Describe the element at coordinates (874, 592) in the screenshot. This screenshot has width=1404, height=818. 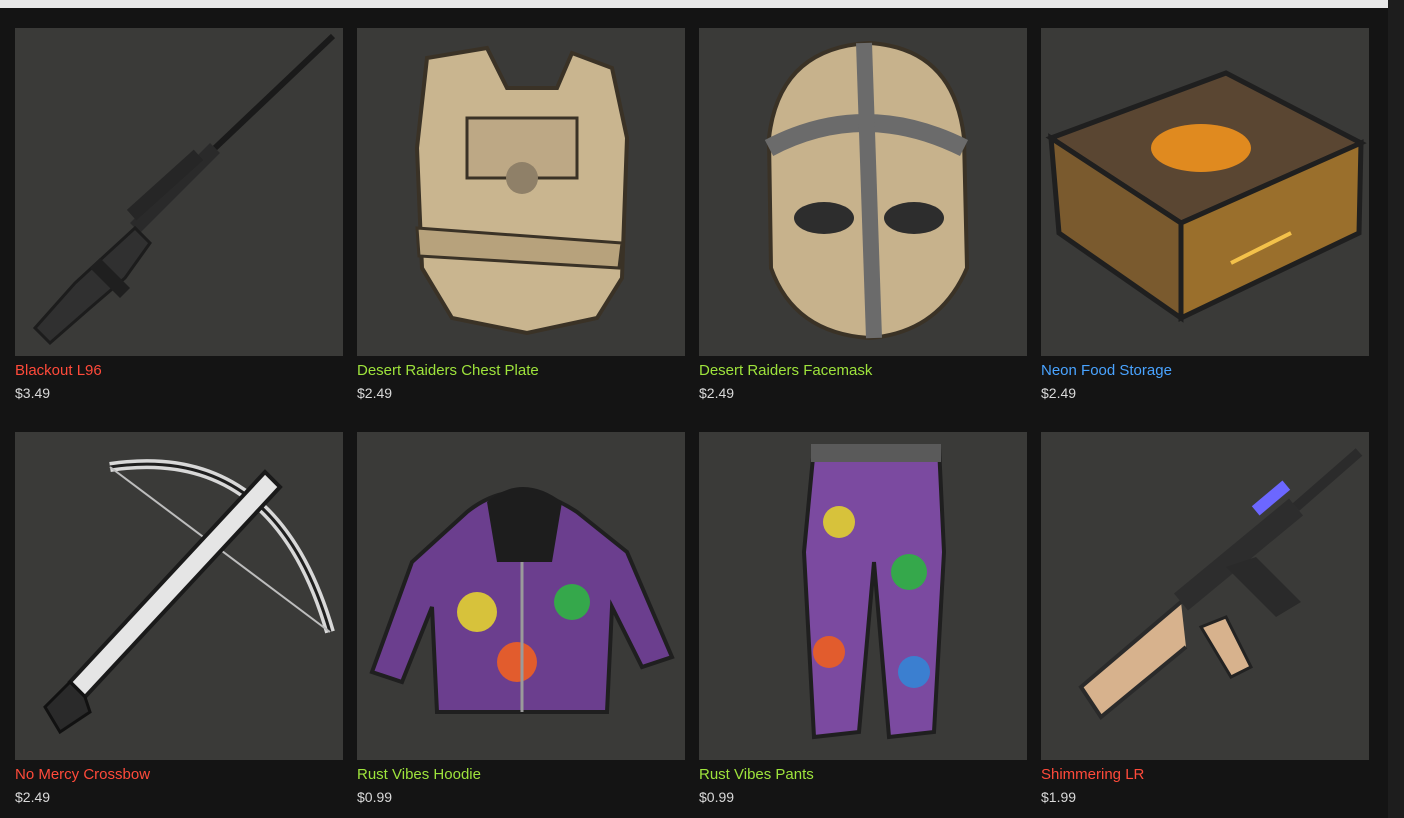
I see `pants-icon` at that location.